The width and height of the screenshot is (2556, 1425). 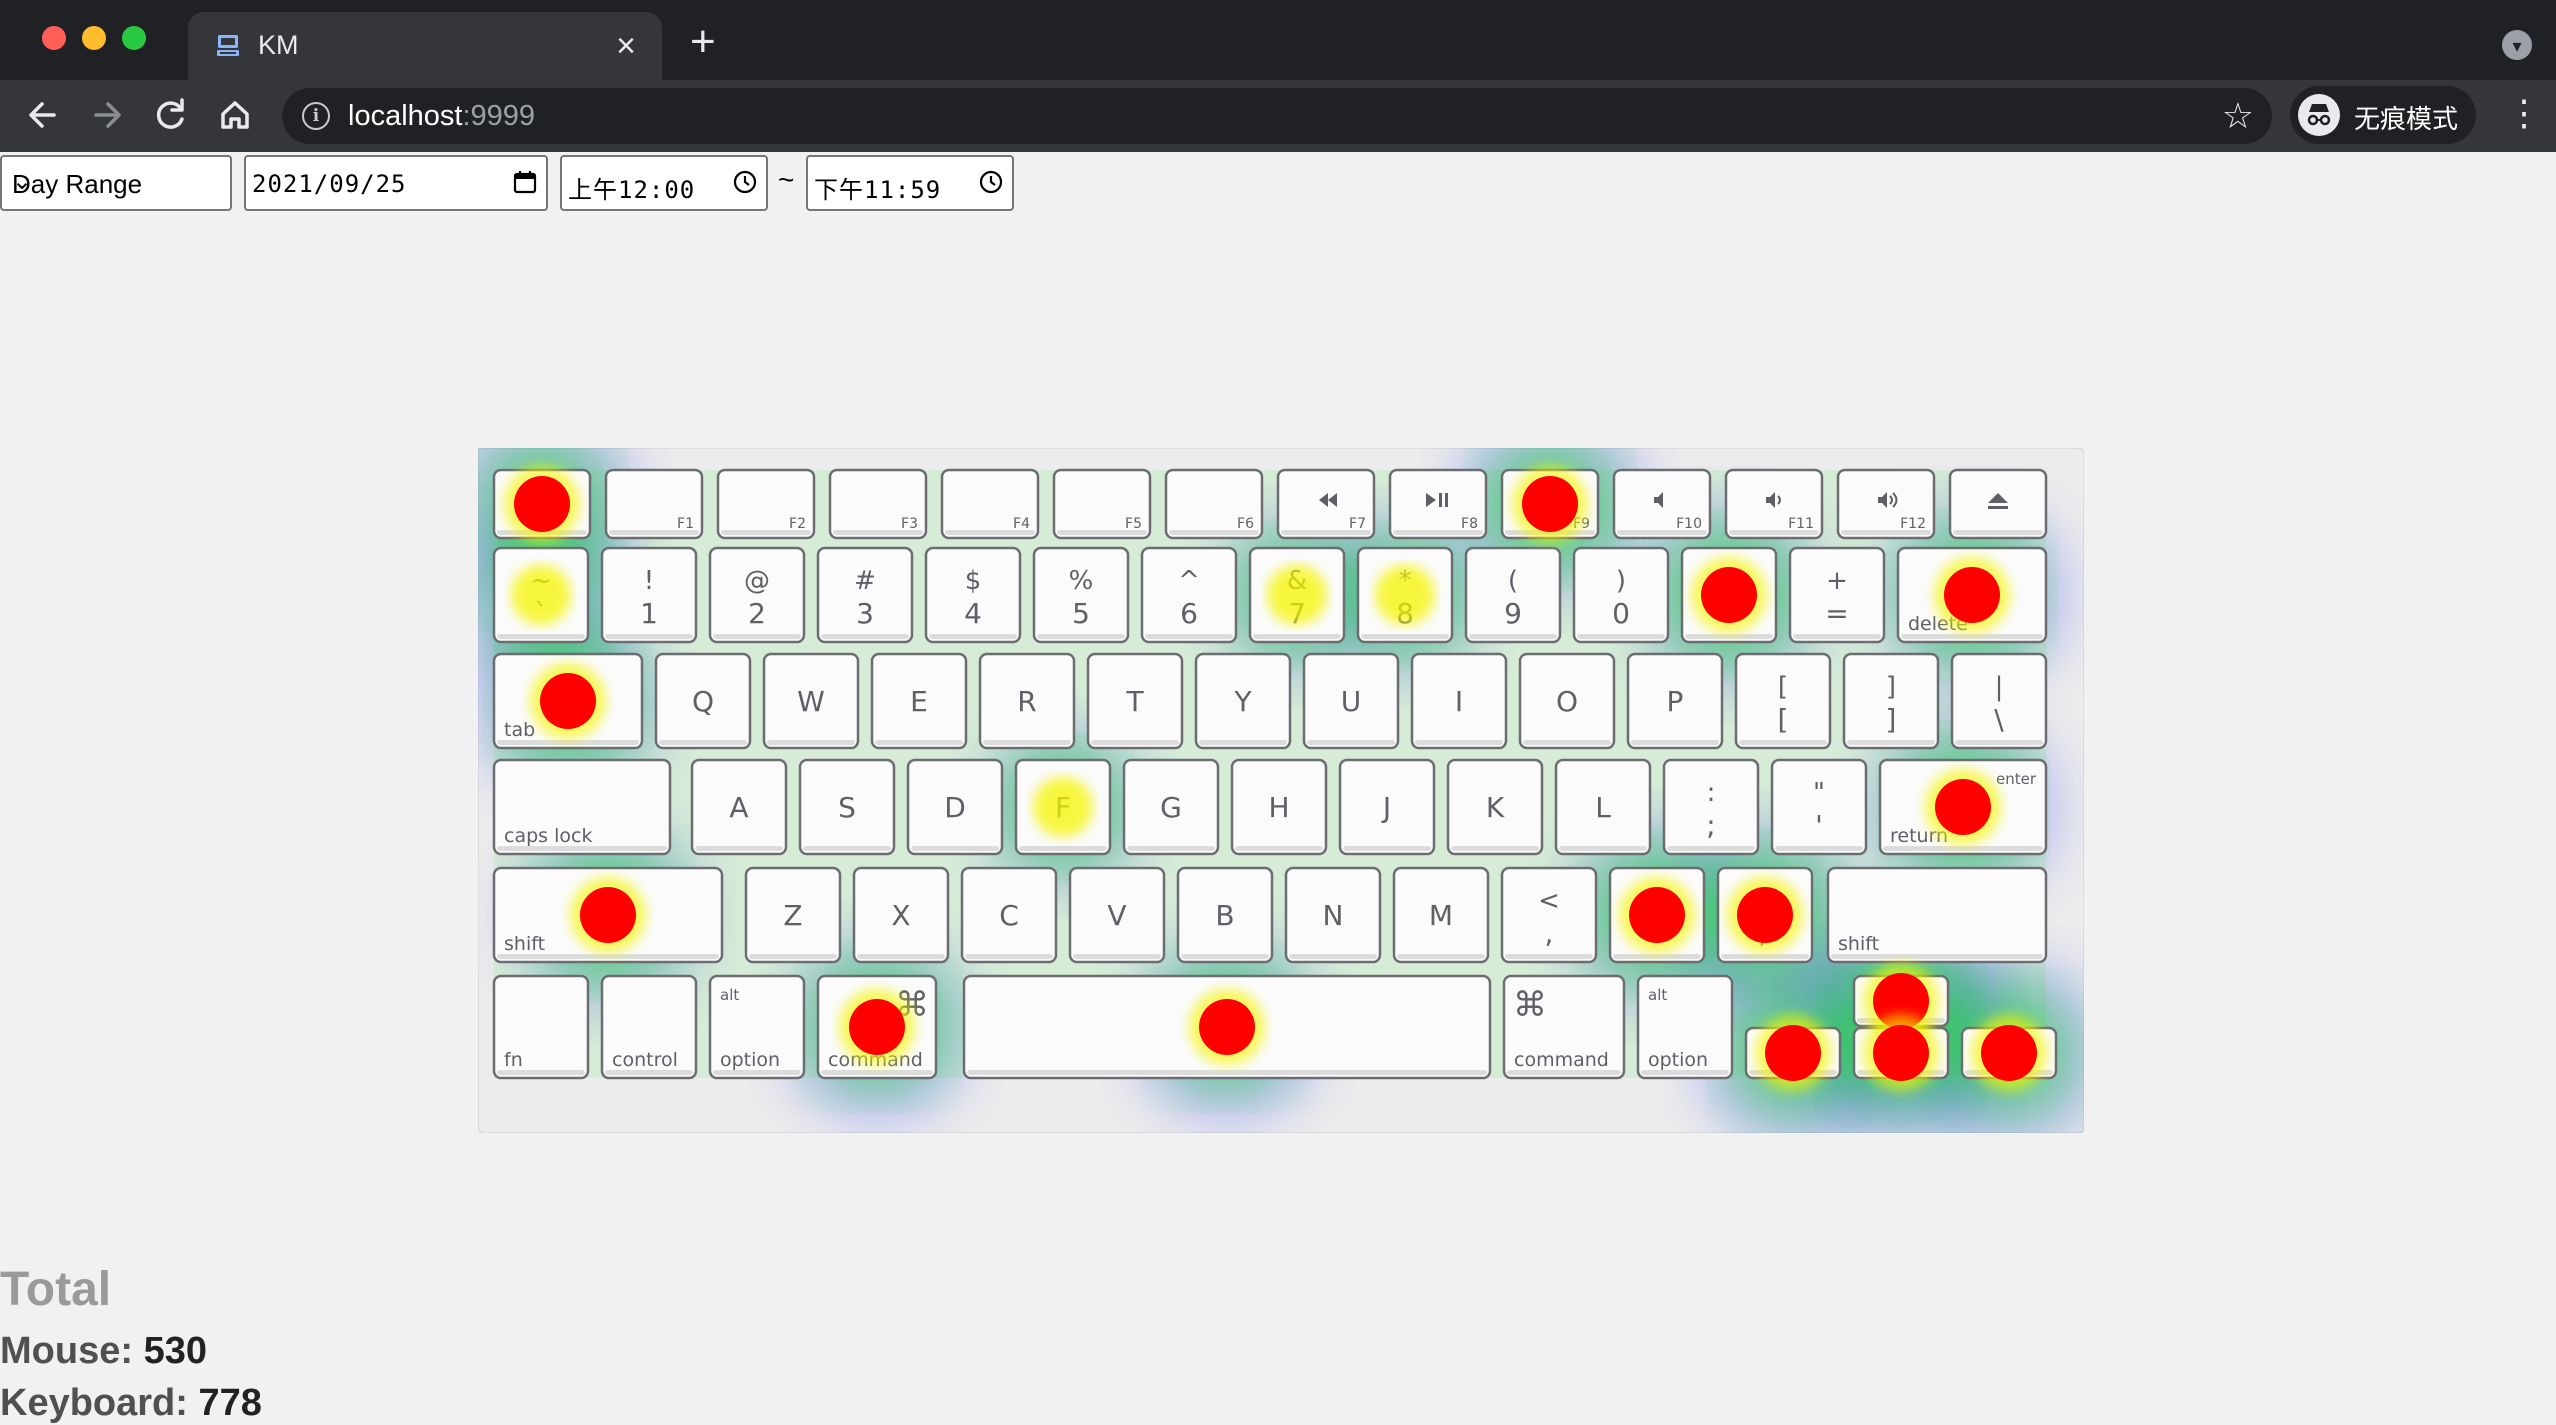 I want to click on back-arrow-icon, so click(x=43, y=115).